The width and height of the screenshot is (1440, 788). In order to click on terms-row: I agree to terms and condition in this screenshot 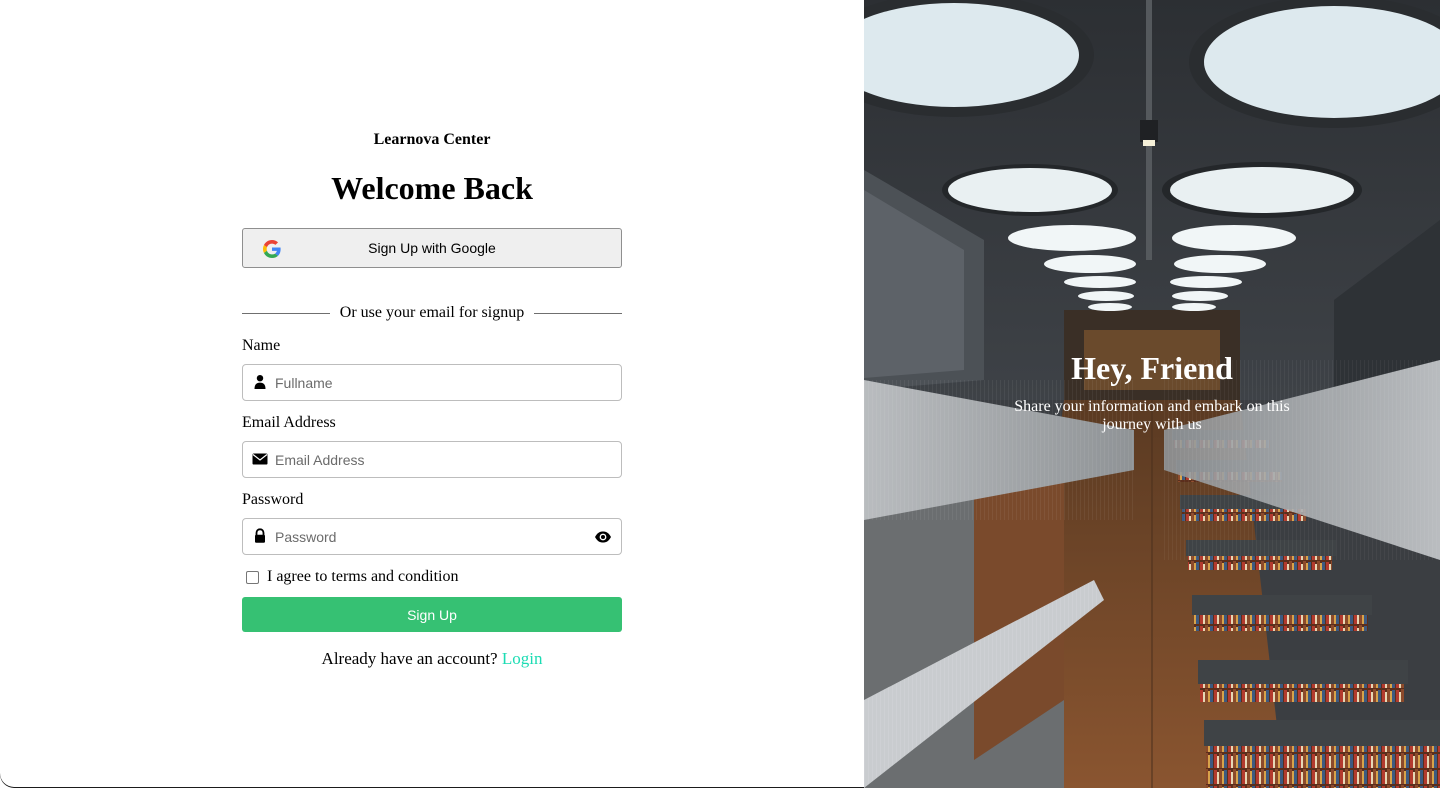, I will do `click(432, 577)`.